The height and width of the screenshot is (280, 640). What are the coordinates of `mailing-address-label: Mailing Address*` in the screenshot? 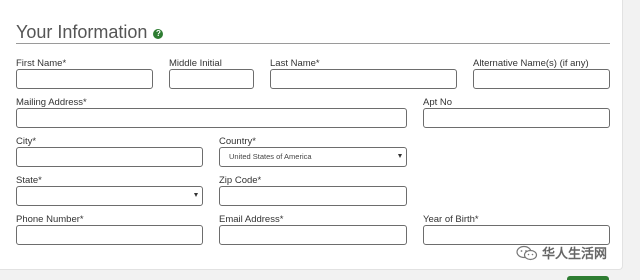 It's located at (51, 102).